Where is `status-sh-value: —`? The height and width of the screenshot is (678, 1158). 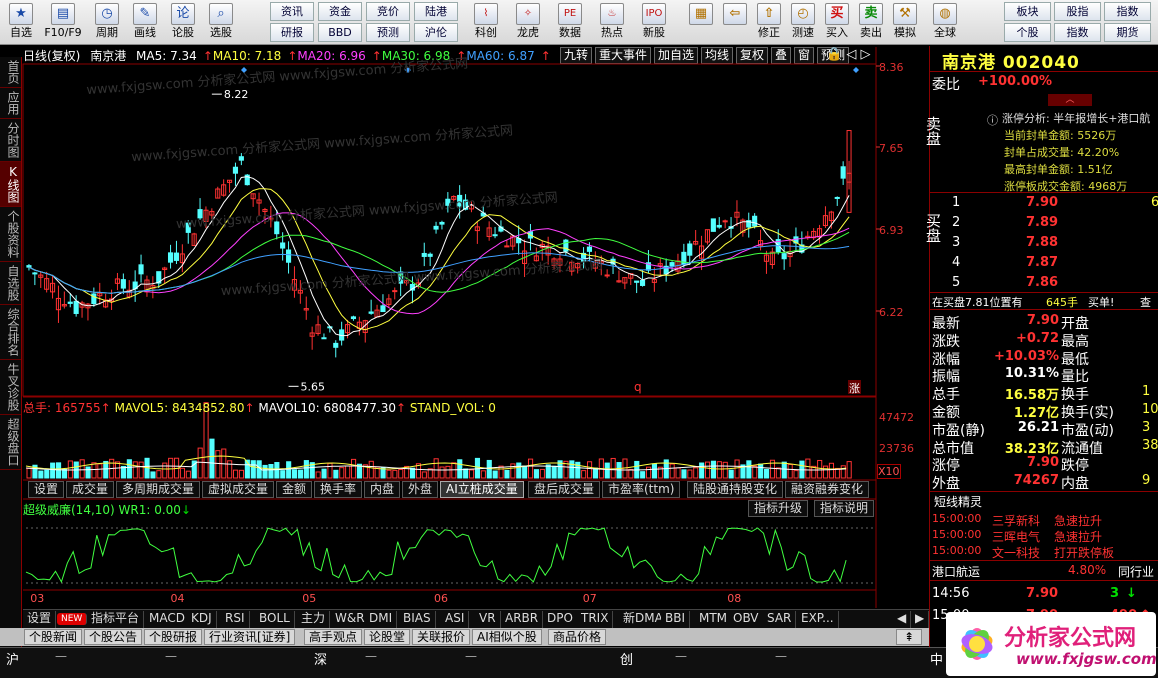 status-sh-value: — is located at coordinates (61, 656).